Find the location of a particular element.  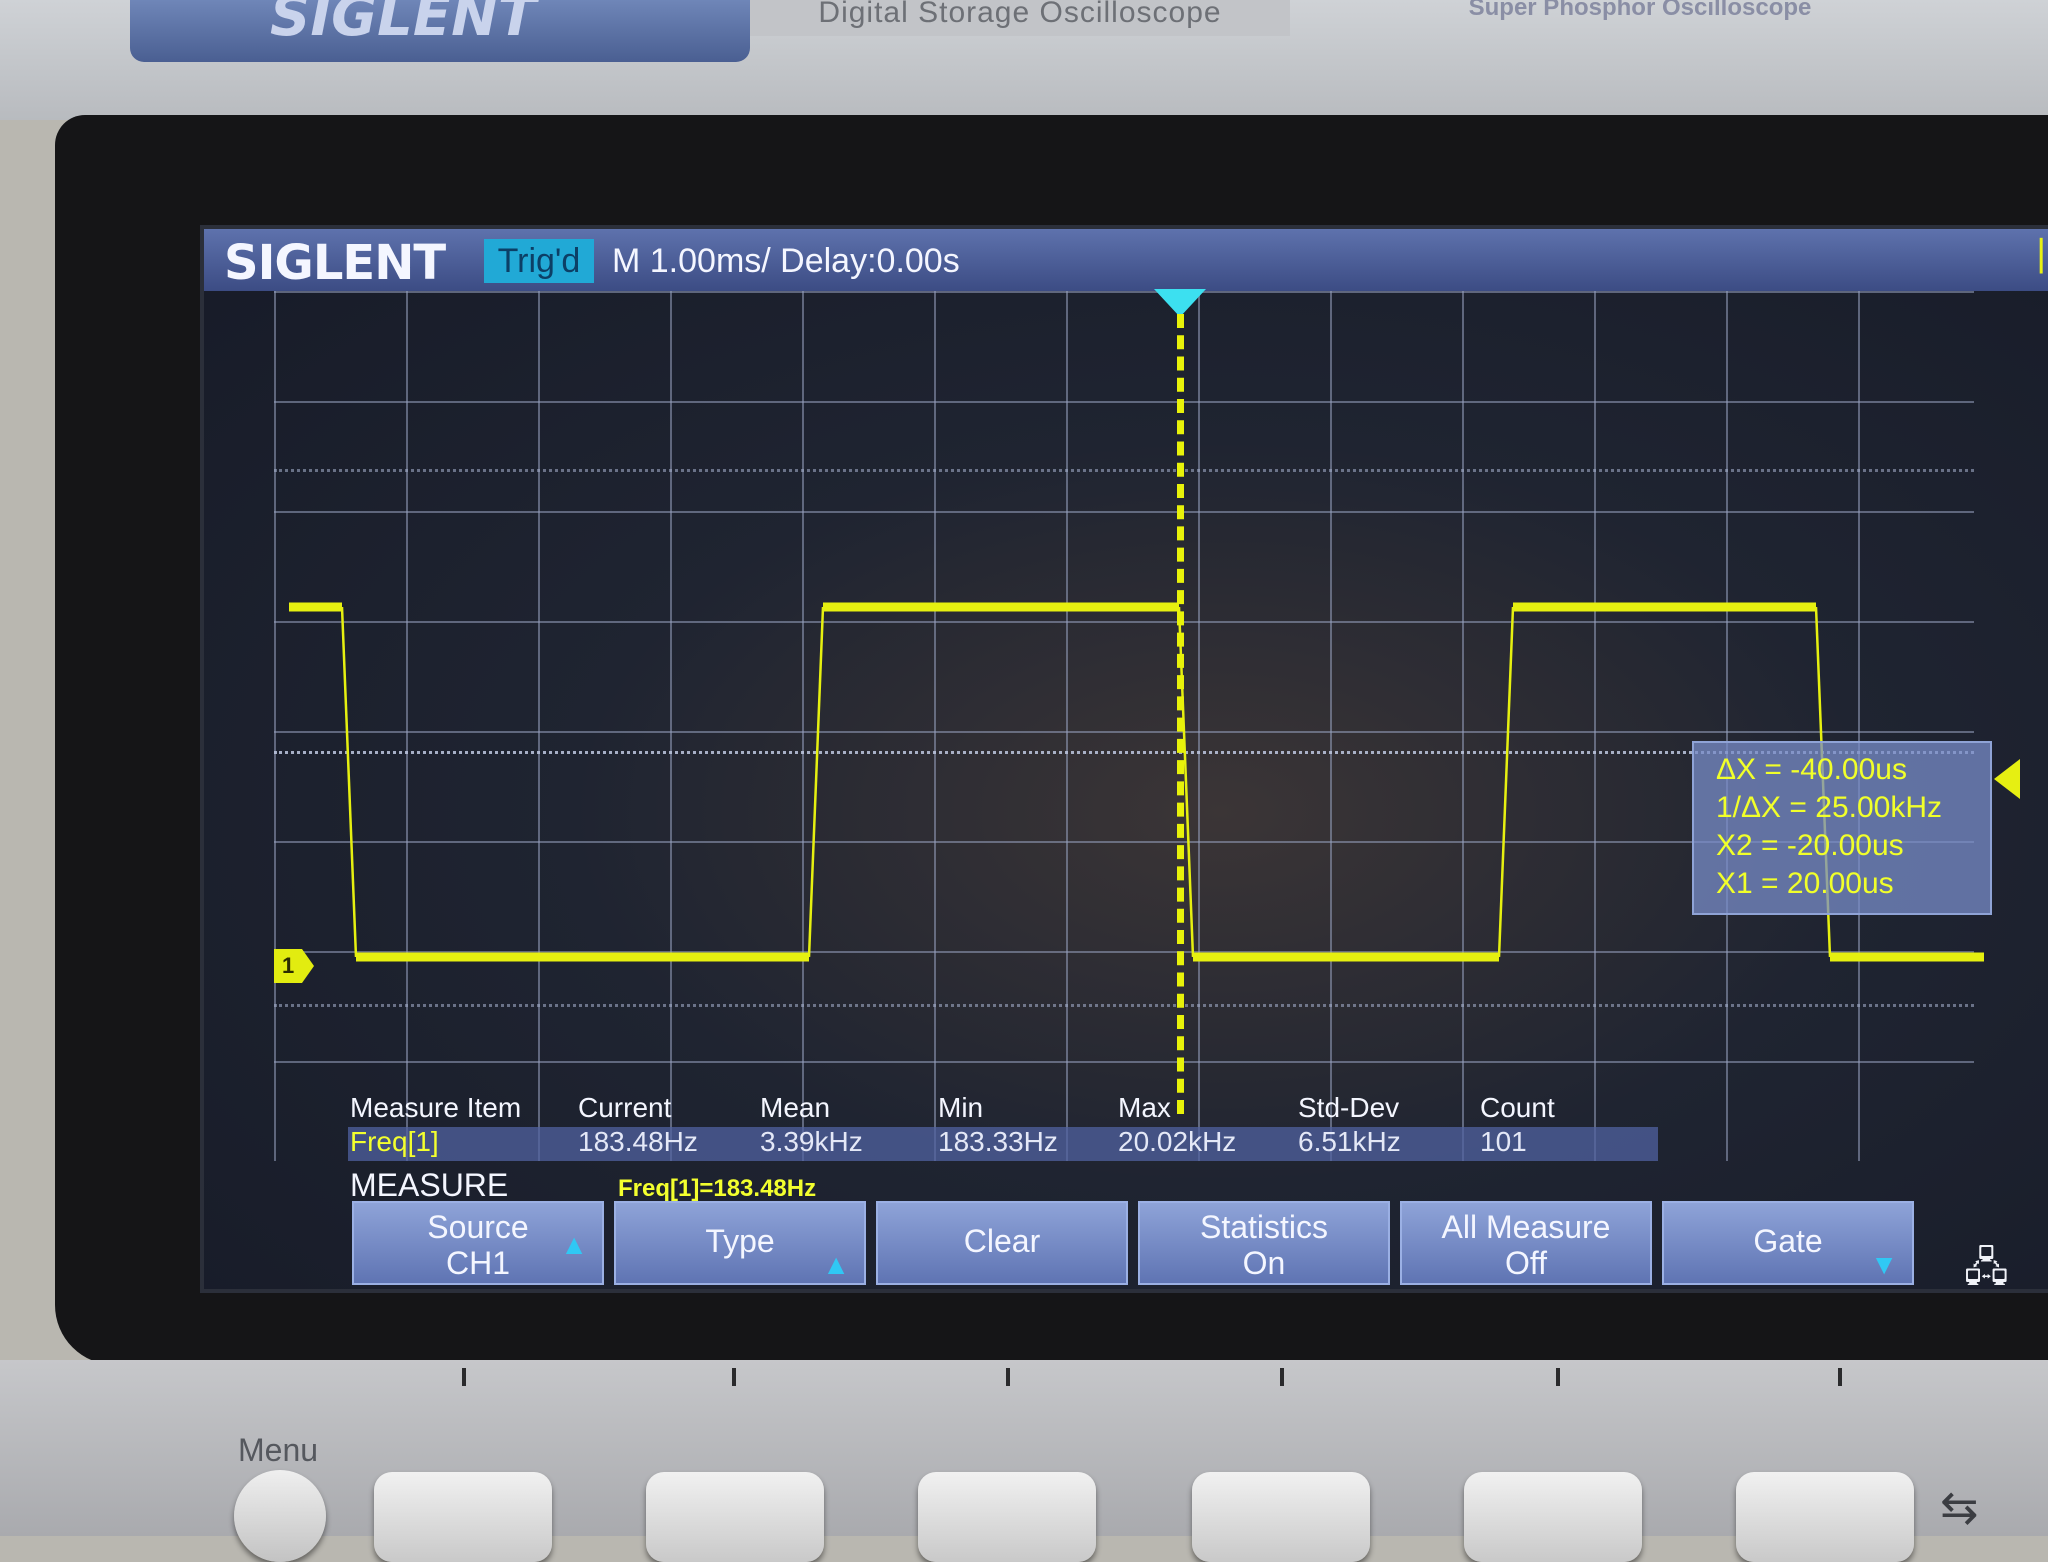

measure-col-std-dev: Std-Dev 6.51kHz is located at coordinates (1349, 1125).